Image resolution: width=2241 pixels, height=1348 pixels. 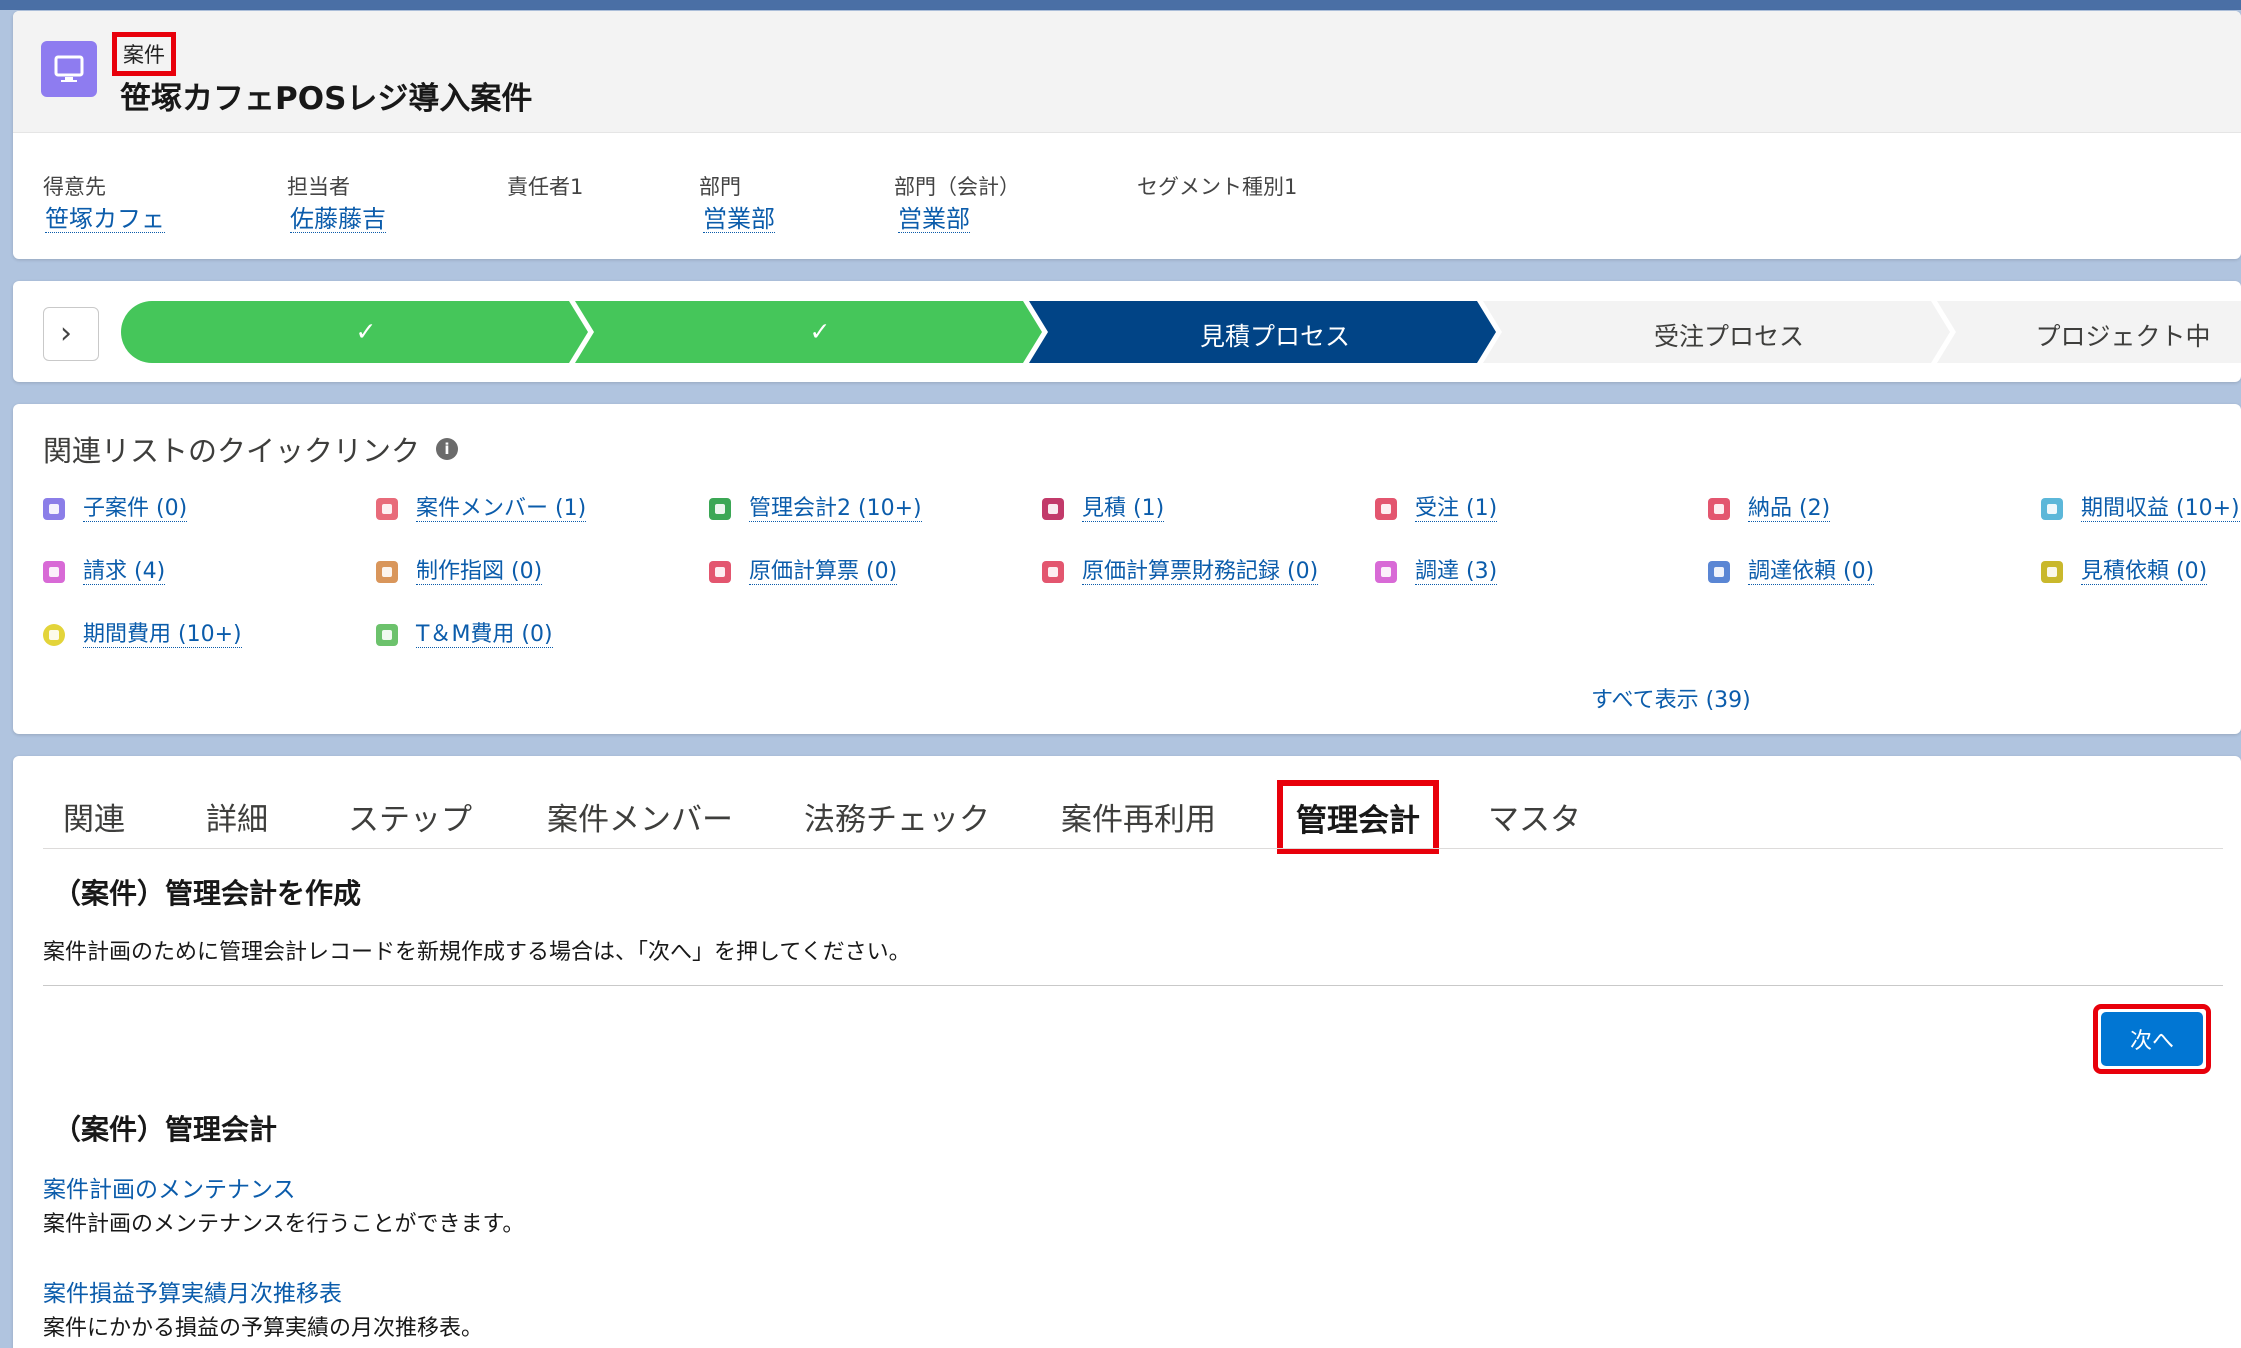 What do you see at coordinates (387, 509) in the screenshot?
I see `member-icon` at bounding box center [387, 509].